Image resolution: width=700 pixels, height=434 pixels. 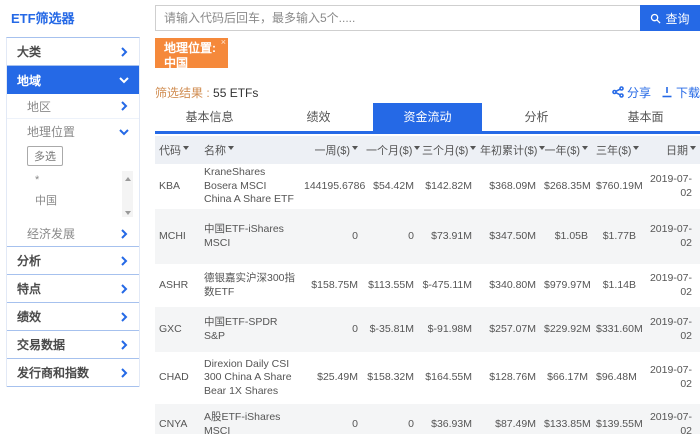 What do you see at coordinates (73, 261) in the screenshot?
I see `sidebar-item-analysis: 分析` at bounding box center [73, 261].